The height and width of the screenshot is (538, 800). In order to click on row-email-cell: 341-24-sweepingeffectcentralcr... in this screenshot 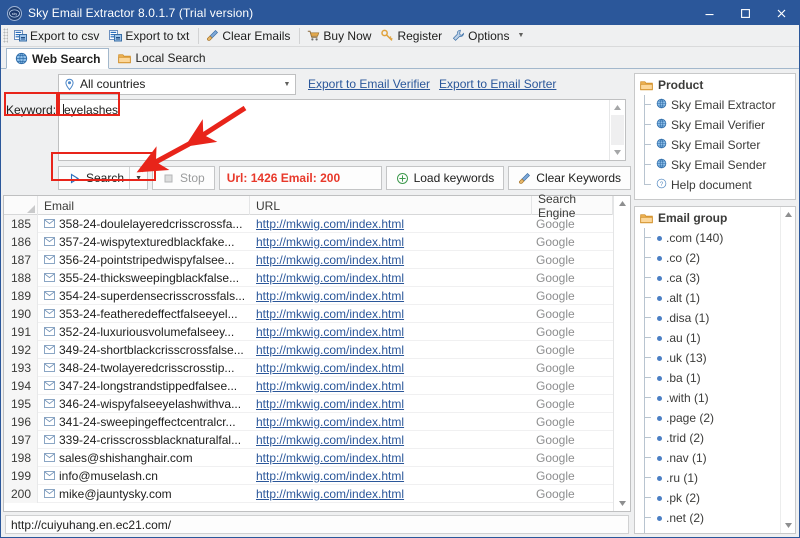, I will do `click(144, 422)`.